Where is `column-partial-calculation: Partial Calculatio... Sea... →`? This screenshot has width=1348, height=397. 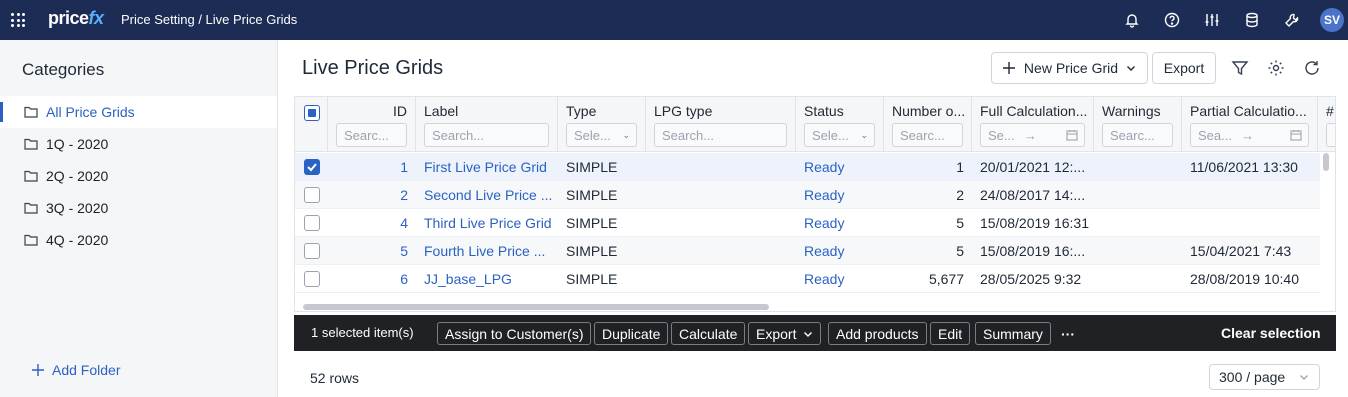 column-partial-calculation: Partial Calculatio... Sea... → is located at coordinates (1250, 124).